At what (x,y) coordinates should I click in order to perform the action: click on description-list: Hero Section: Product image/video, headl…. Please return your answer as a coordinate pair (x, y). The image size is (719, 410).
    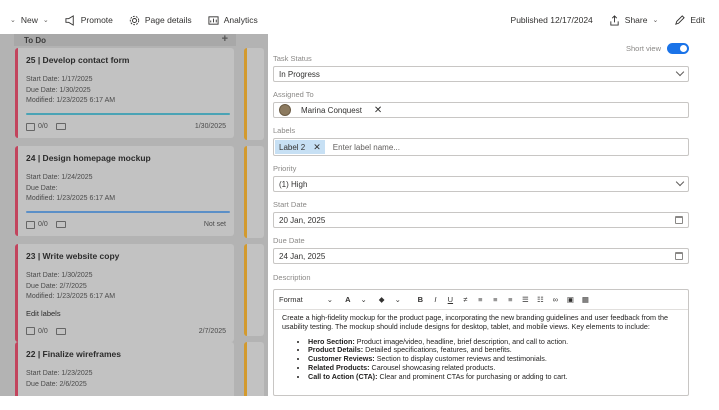
    Looking at the image, I should click on (494, 359).